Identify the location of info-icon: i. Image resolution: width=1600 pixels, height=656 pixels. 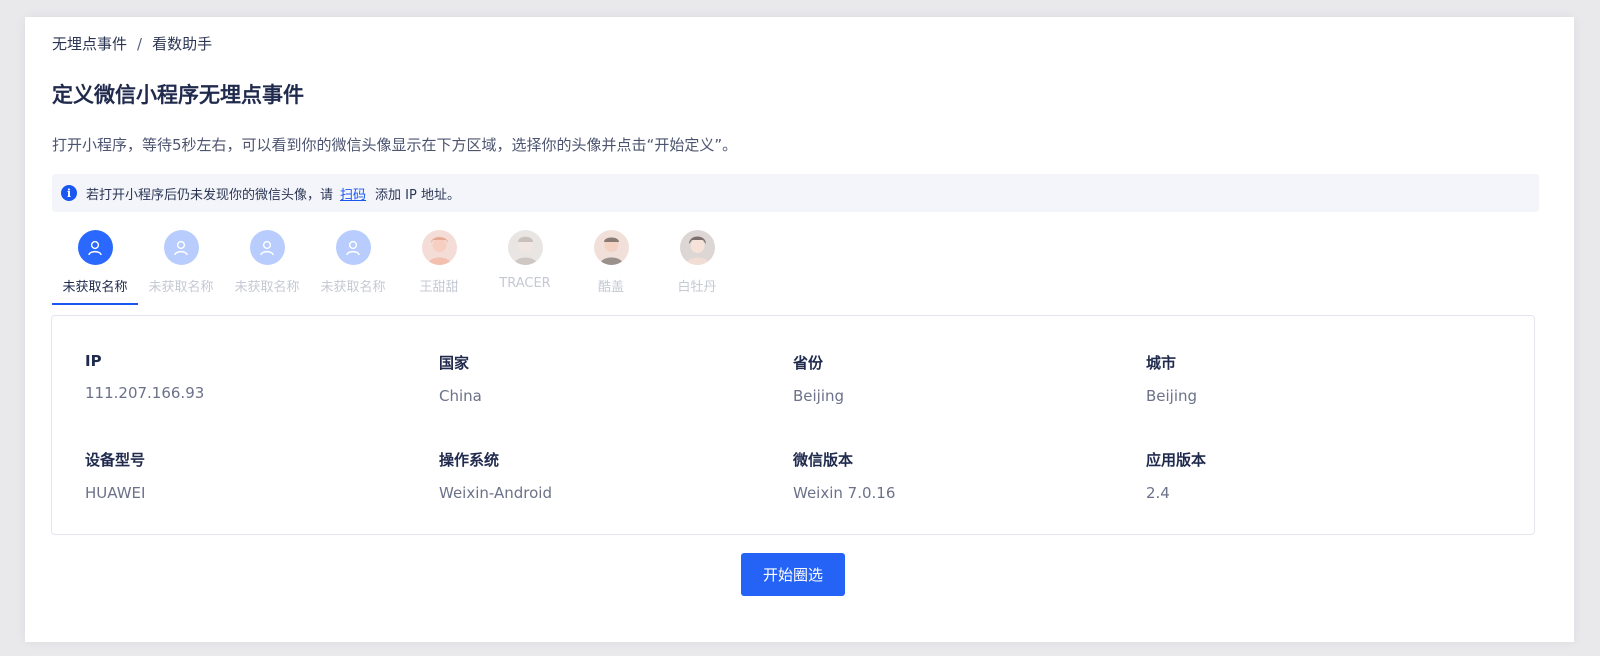
(69, 193).